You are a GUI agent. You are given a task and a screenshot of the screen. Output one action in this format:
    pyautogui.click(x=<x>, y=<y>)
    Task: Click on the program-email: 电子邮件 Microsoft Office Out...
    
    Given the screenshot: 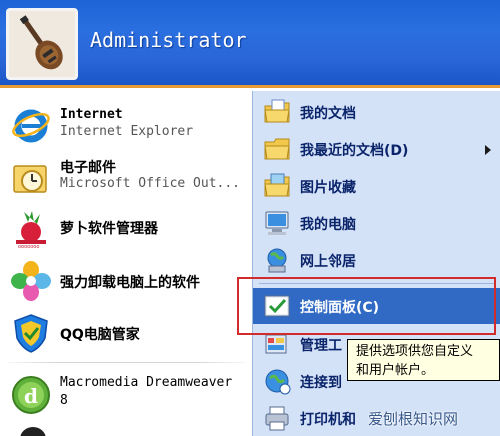 What is the action you would take?
    pyautogui.click(x=126, y=178)
    